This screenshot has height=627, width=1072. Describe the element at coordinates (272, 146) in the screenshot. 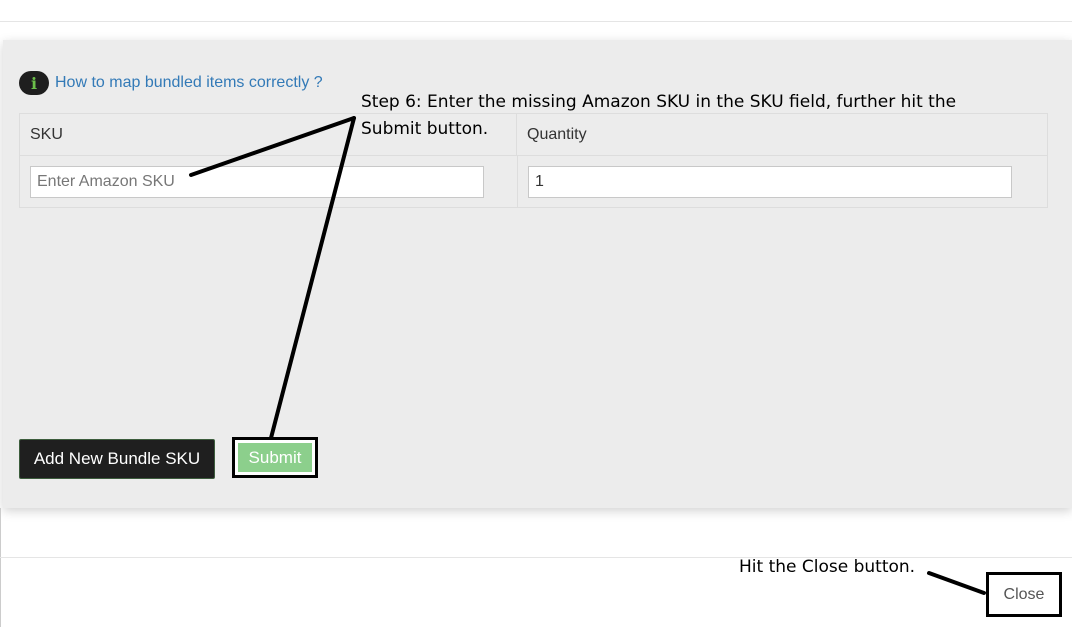

I see `arrow-to-sku-input` at that location.